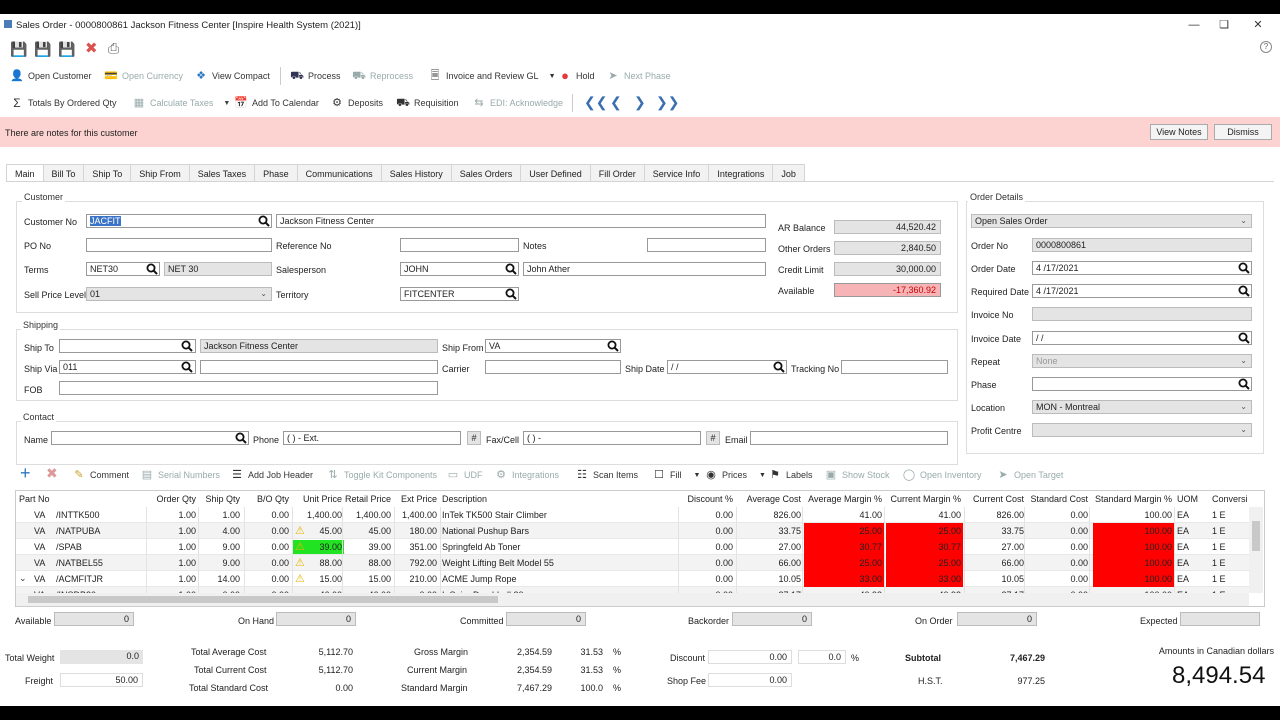 This screenshot has height=720, width=1280. I want to click on tab-main: Main, so click(25, 173).